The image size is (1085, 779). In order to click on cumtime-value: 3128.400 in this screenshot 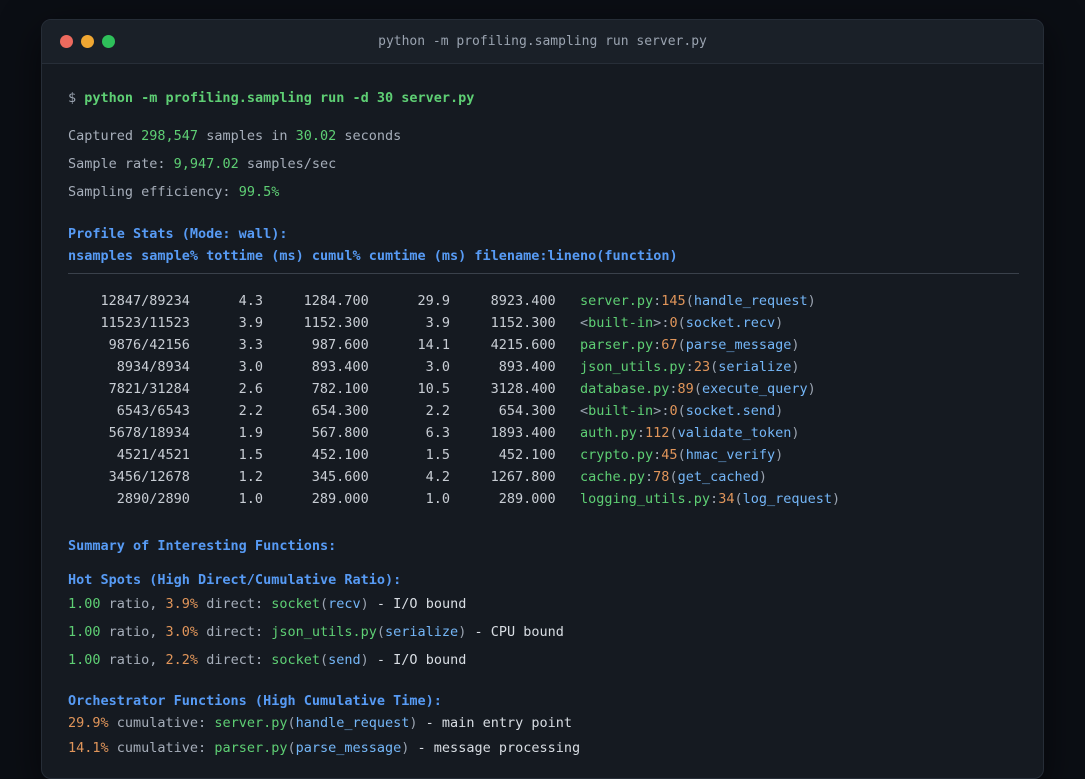, I will do `click(523, 389)`.